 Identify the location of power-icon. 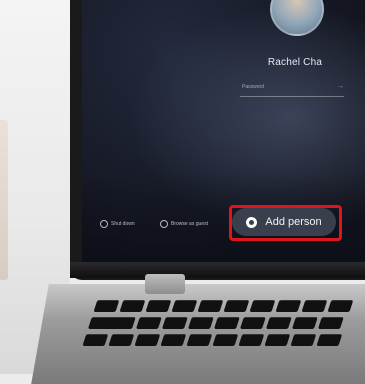
(104, 224).